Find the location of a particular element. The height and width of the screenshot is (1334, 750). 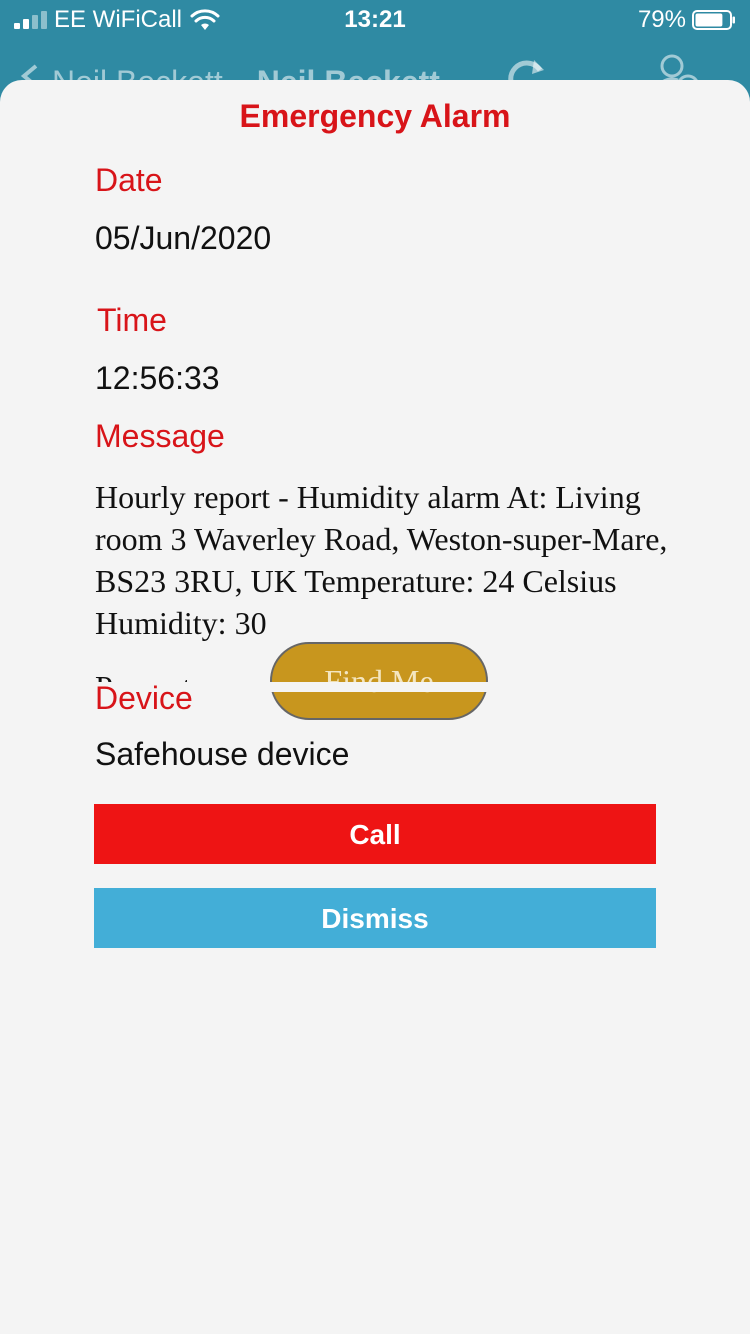

device-value: Safehouse device is located at coordinates (222, 754).